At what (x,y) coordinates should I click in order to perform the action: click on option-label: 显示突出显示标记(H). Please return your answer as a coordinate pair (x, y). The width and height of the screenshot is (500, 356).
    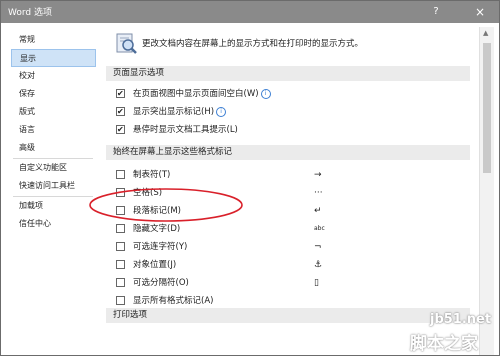
    Looking at the image, I should click on (174, 112).